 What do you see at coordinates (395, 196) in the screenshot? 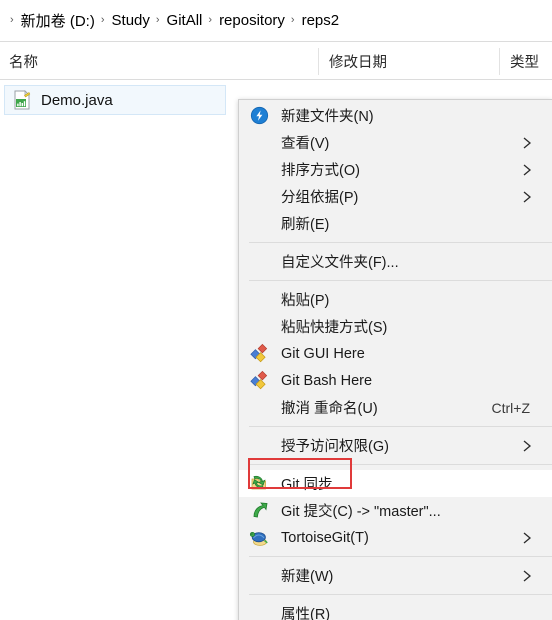
I see `menu-item-group-by: 分组依据(P)` at bounding box center [395, 196].